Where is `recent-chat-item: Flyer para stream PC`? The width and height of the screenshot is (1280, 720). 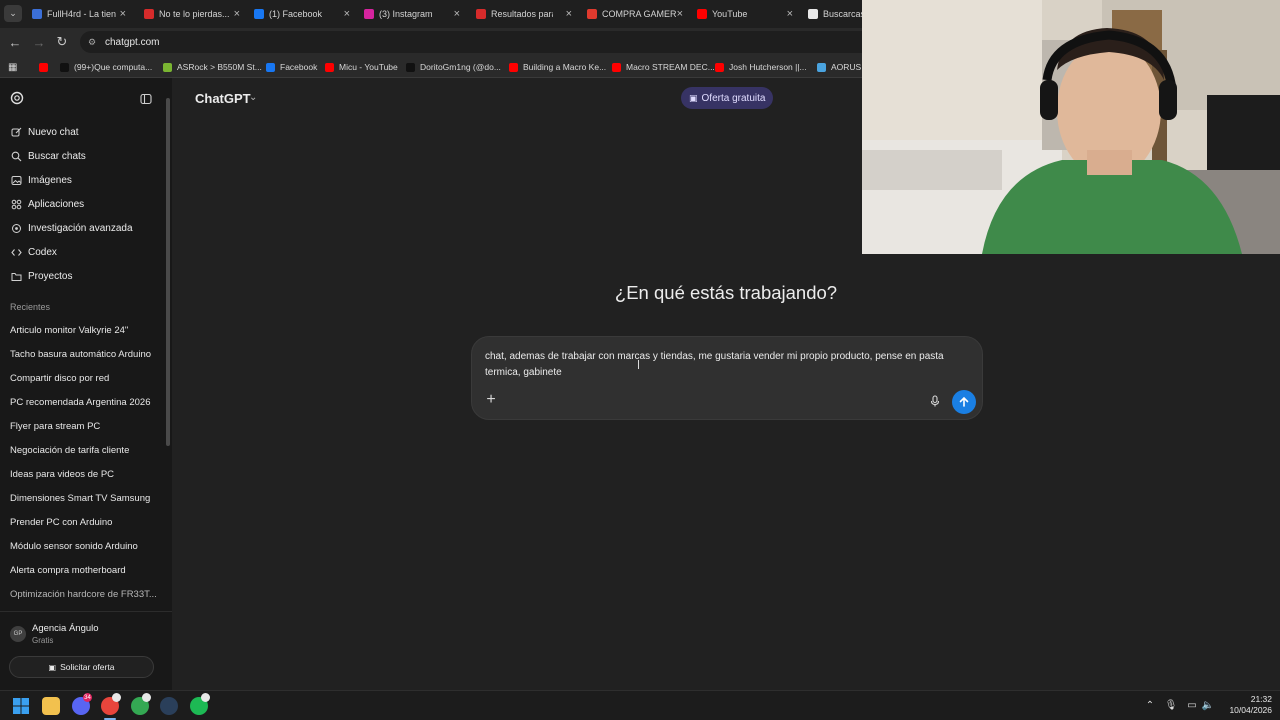 recent-chat-item: Flyer para stream PC is located at coordinates (55, 426).